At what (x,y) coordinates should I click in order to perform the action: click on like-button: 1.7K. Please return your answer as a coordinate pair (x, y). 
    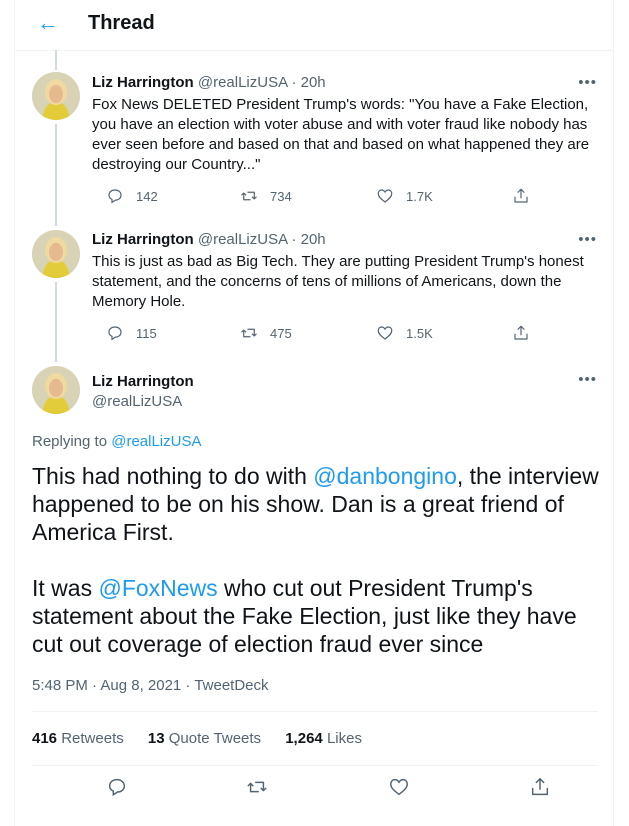
    Looking at the image, I should click on (404, 196).